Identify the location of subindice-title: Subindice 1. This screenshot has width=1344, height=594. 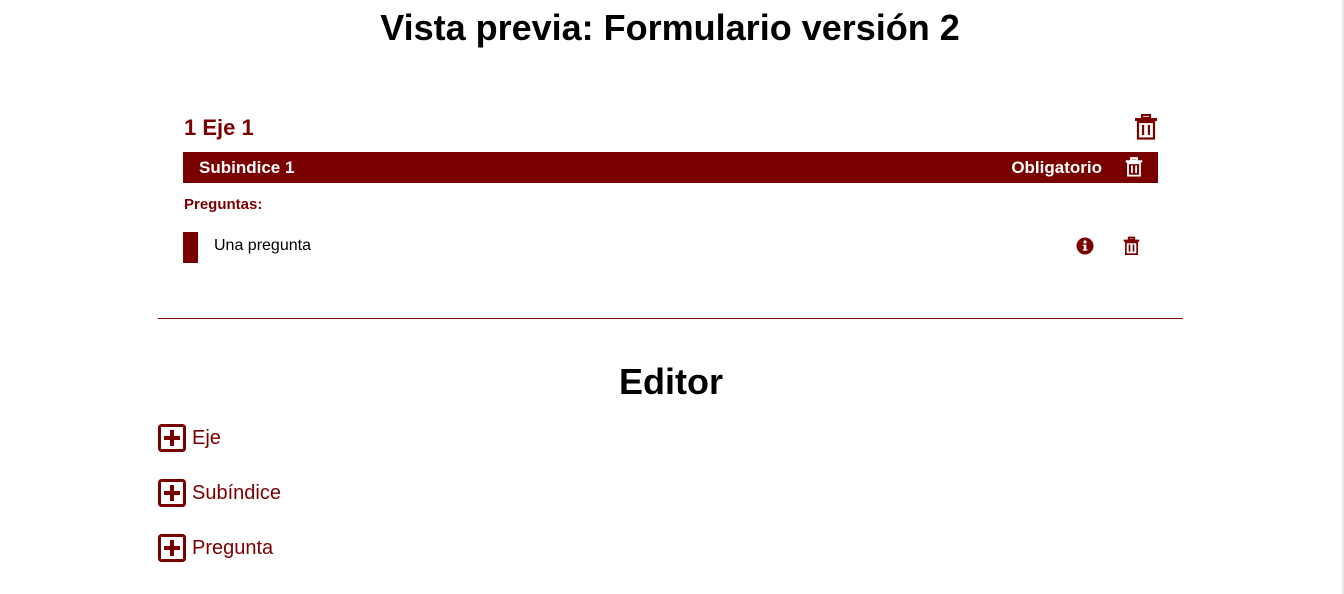
(247, 167).